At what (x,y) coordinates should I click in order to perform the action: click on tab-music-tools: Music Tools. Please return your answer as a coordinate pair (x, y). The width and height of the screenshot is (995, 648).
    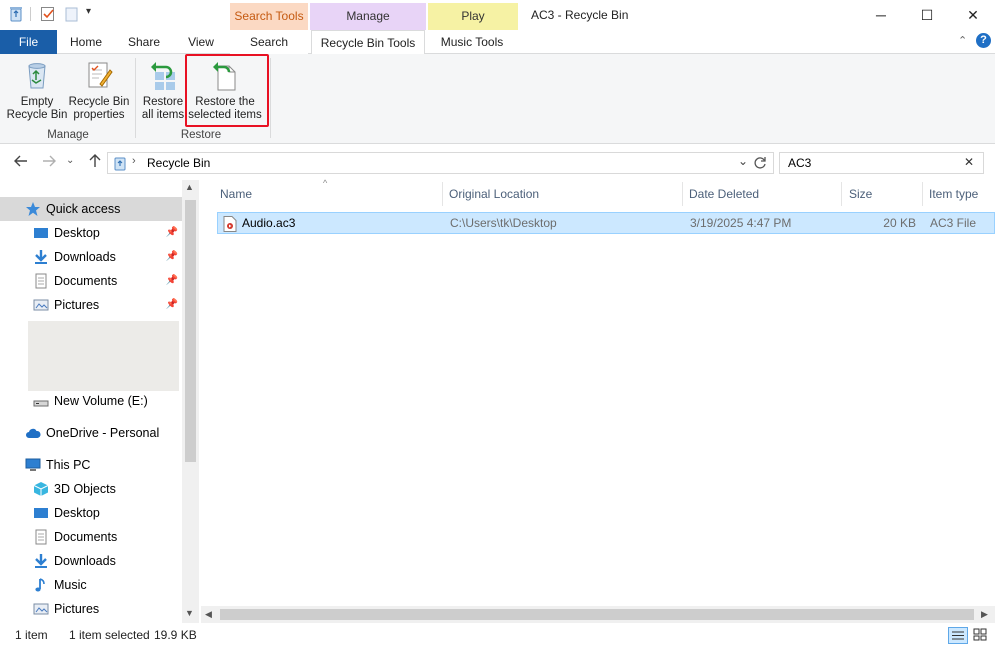
    Looking at the image, I should click on (472, 42).